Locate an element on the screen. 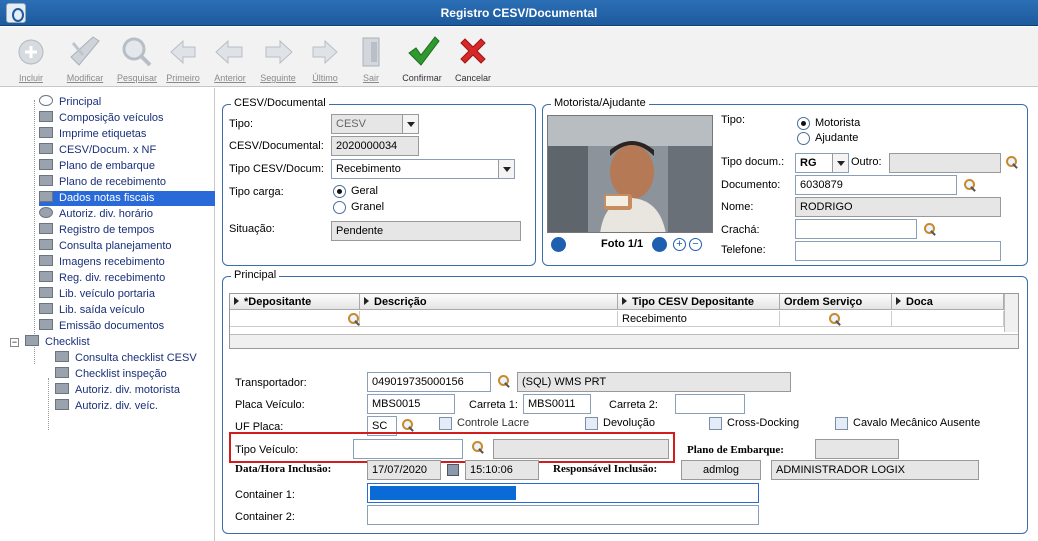 The width and height of the screenshot is (1038, 541). cavalo-mecanico-checkbox is located at coordinates (841, 423).